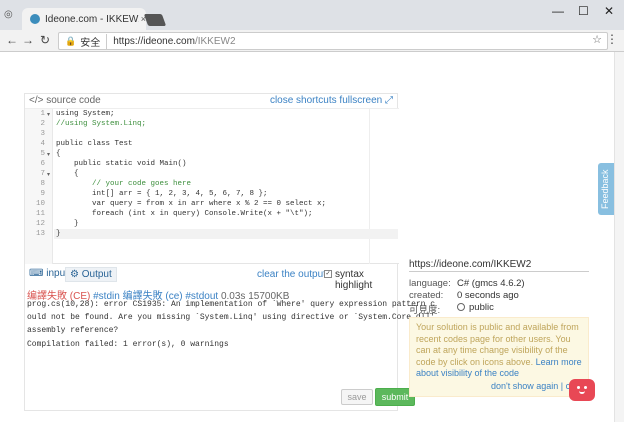 Image resolution: width=624 pixels, height=422 pixels. What do you see at coordinates (42, 114) in the screenshot?
I see `line-number: 1` at bounding box center [42, 114].